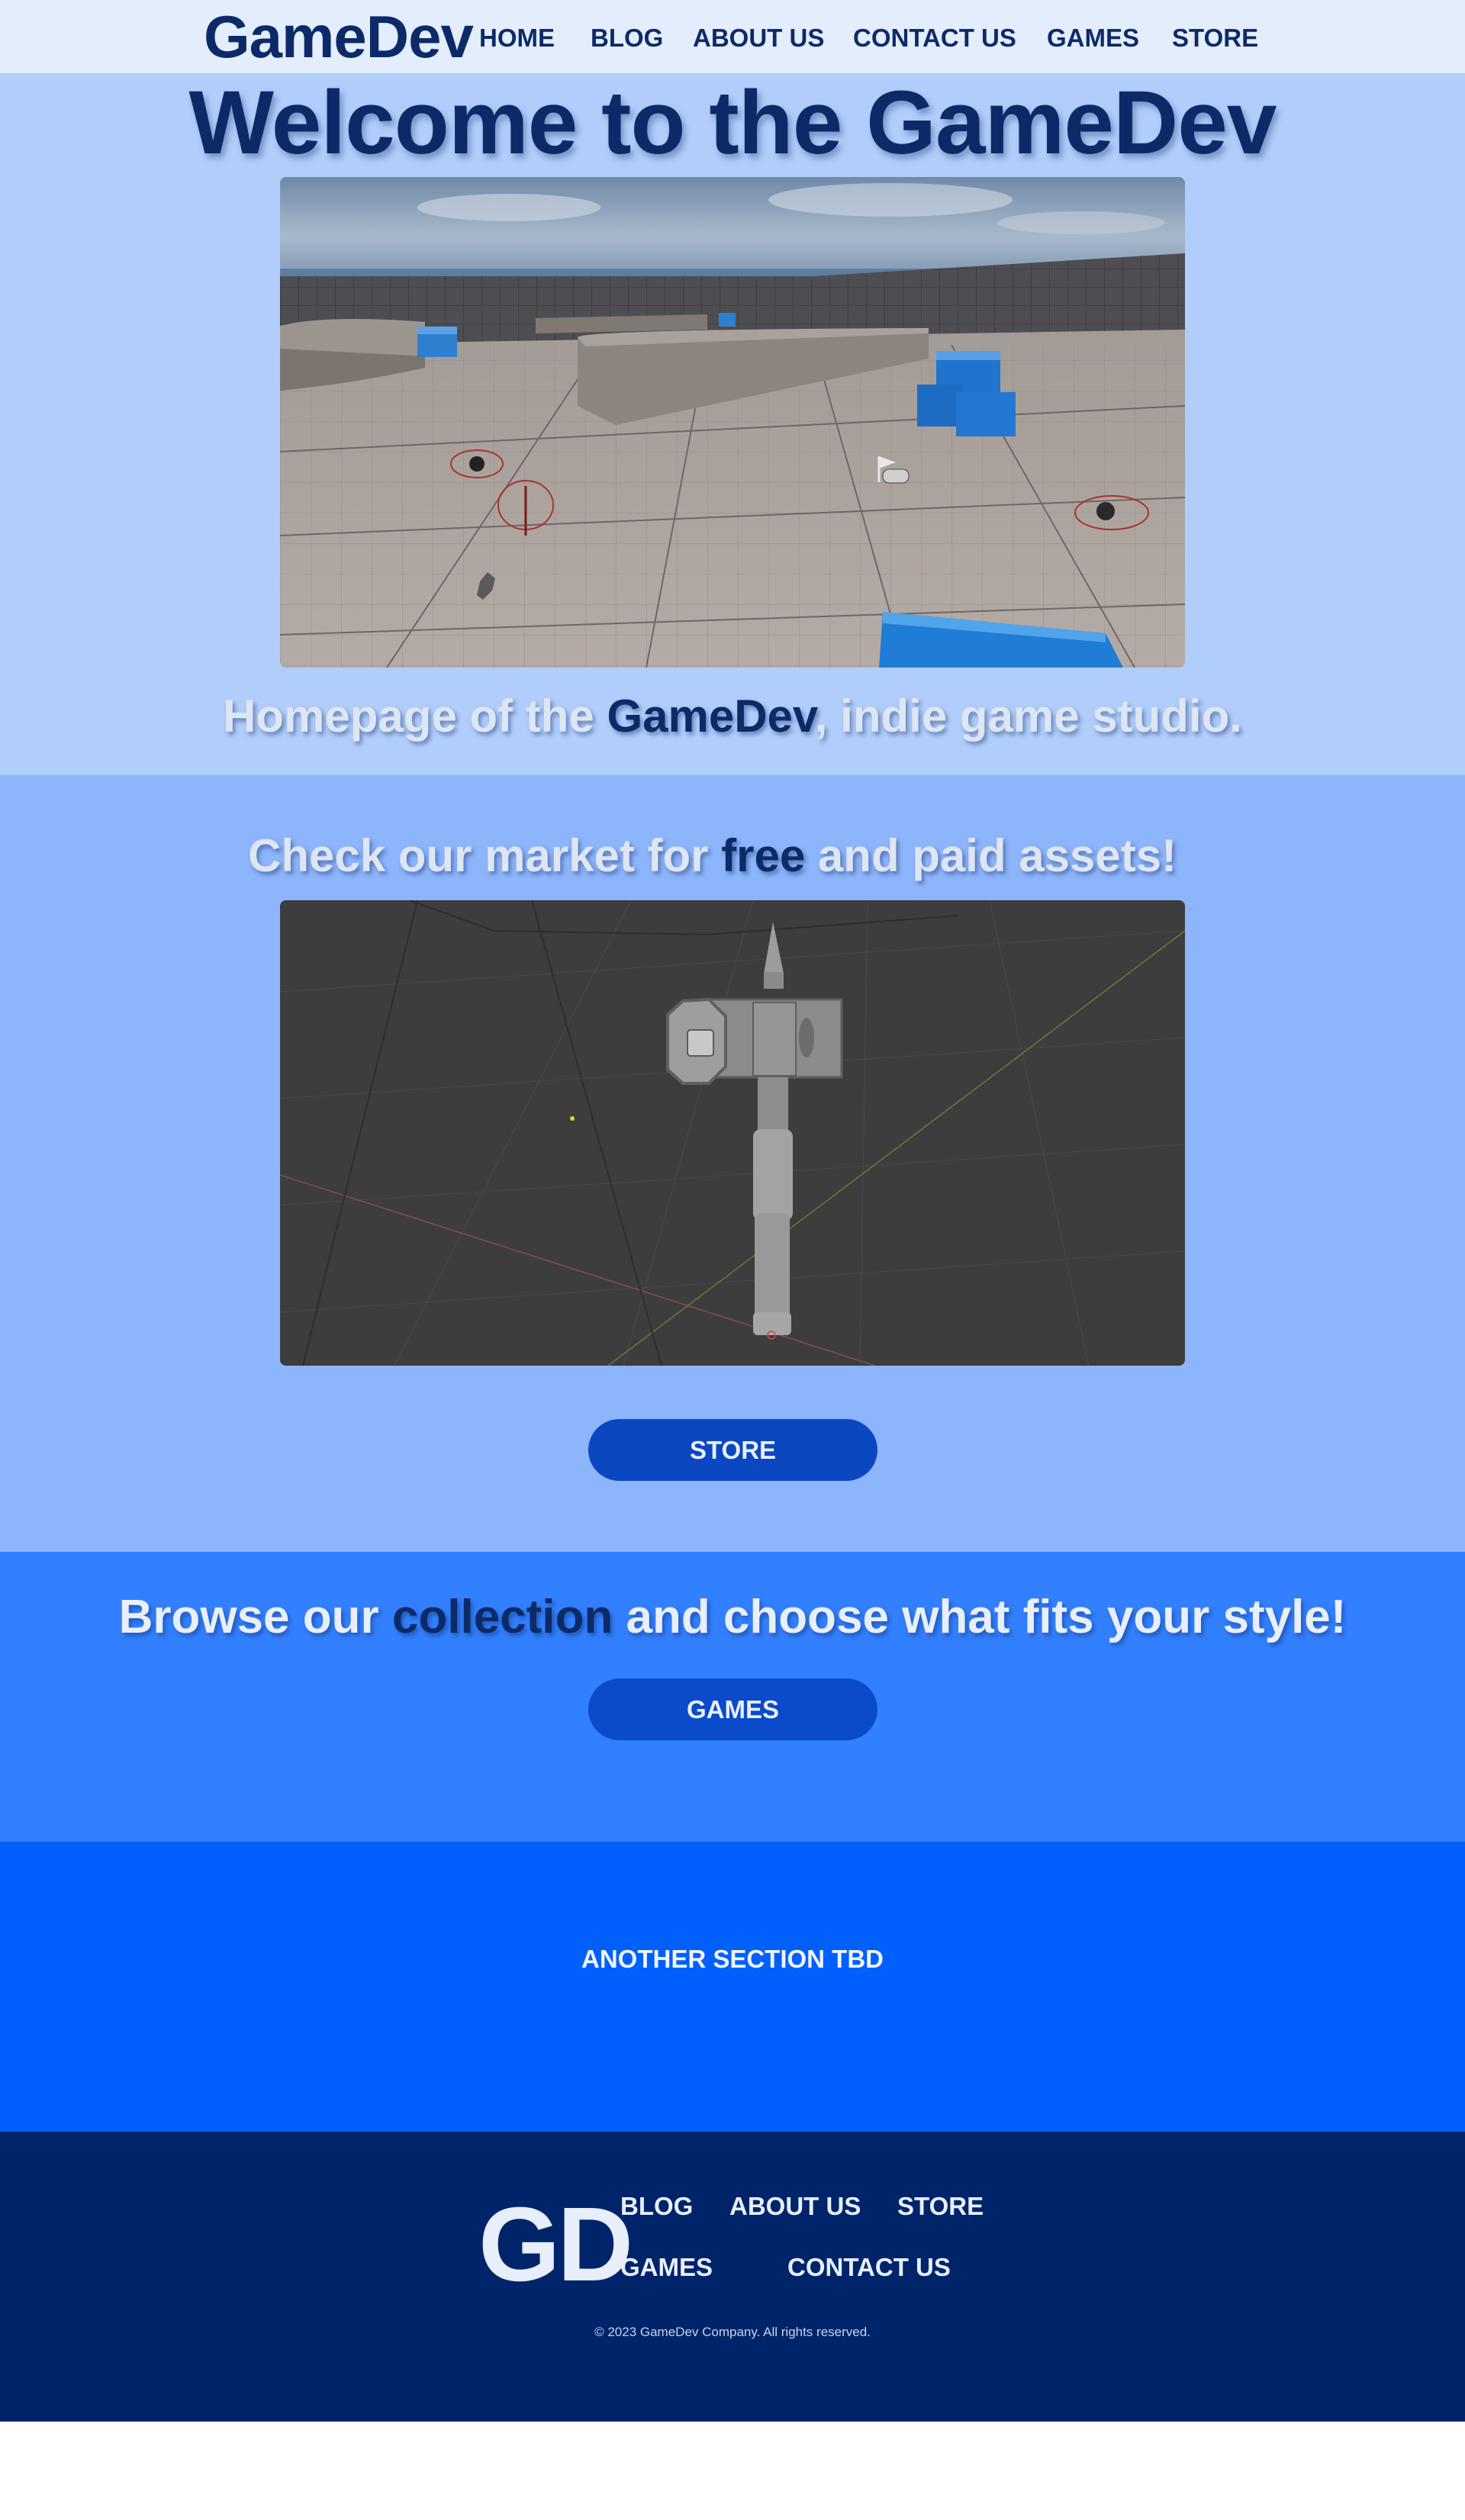 The image size is (1465, 2520). What do you see at coordinates (732, 1709) in the screenshot?
I see `games-button: GAMES` at bounding box center [732, 1709].